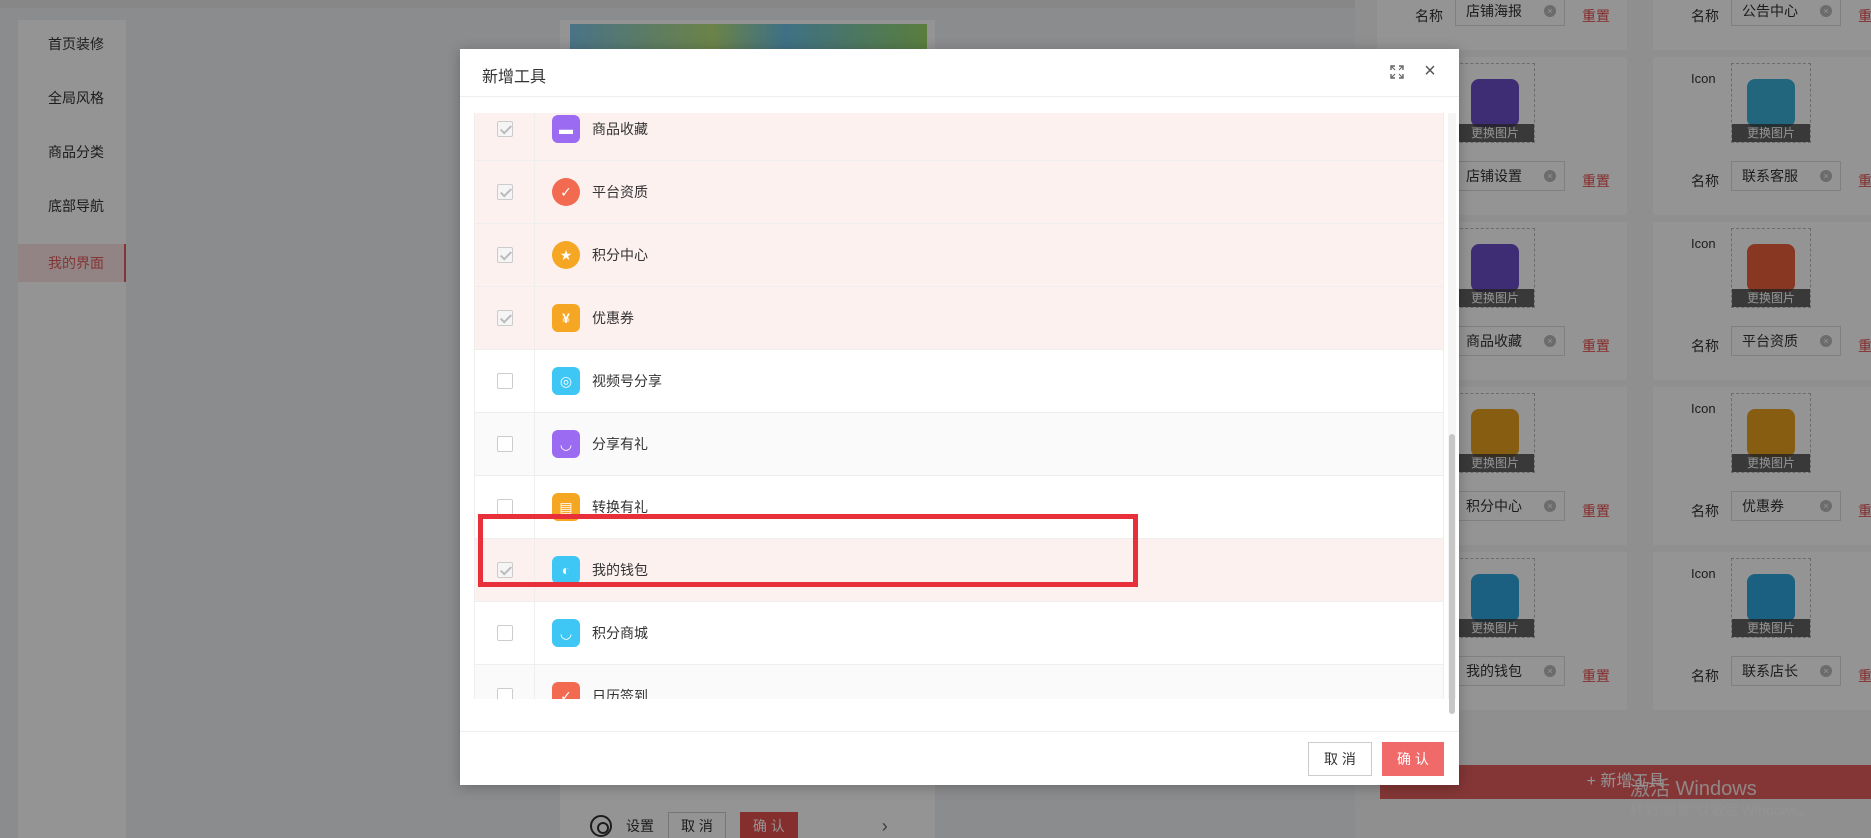 Image resolution: width=1871 pixels, height=838 pixels. I want to click on coupon-icon: ¥, so click(566, 318).